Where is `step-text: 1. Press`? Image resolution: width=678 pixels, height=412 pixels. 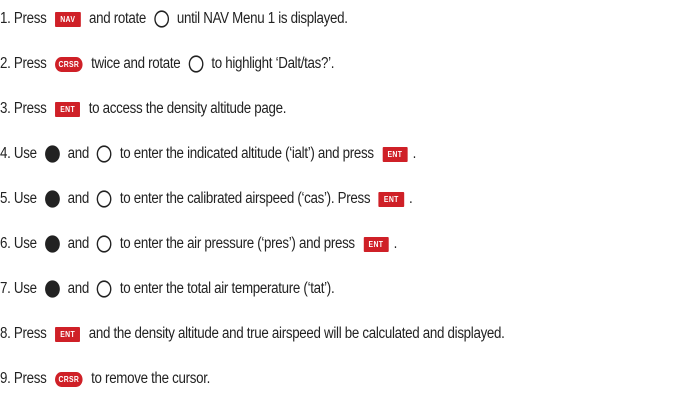
step-text: 1. Press is located at coordinates (25, 18).